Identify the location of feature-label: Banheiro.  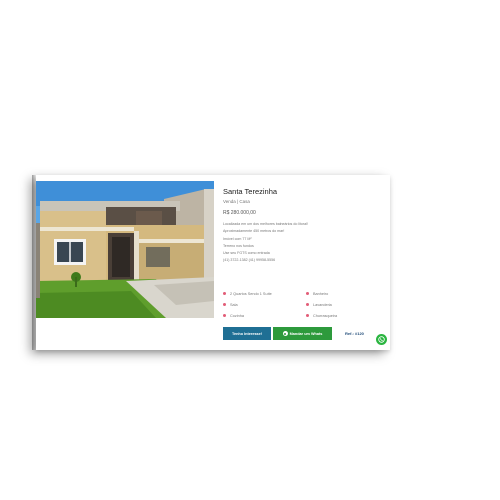
(321, 293).